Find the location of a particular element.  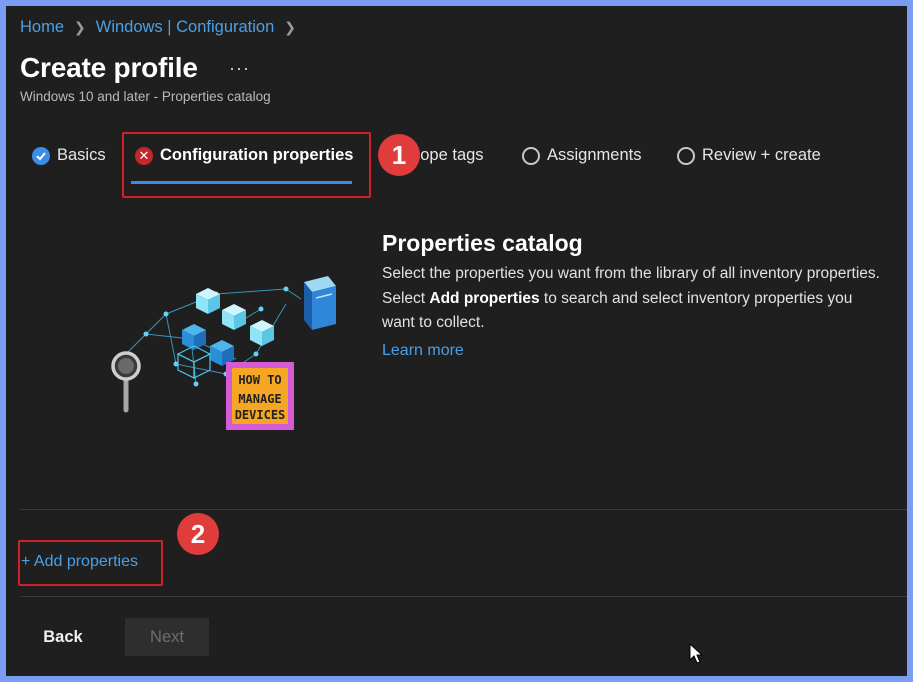

properties-catalog-illustration: HOW TO MANAGE DEVICES is located at coordinates (223, 353).